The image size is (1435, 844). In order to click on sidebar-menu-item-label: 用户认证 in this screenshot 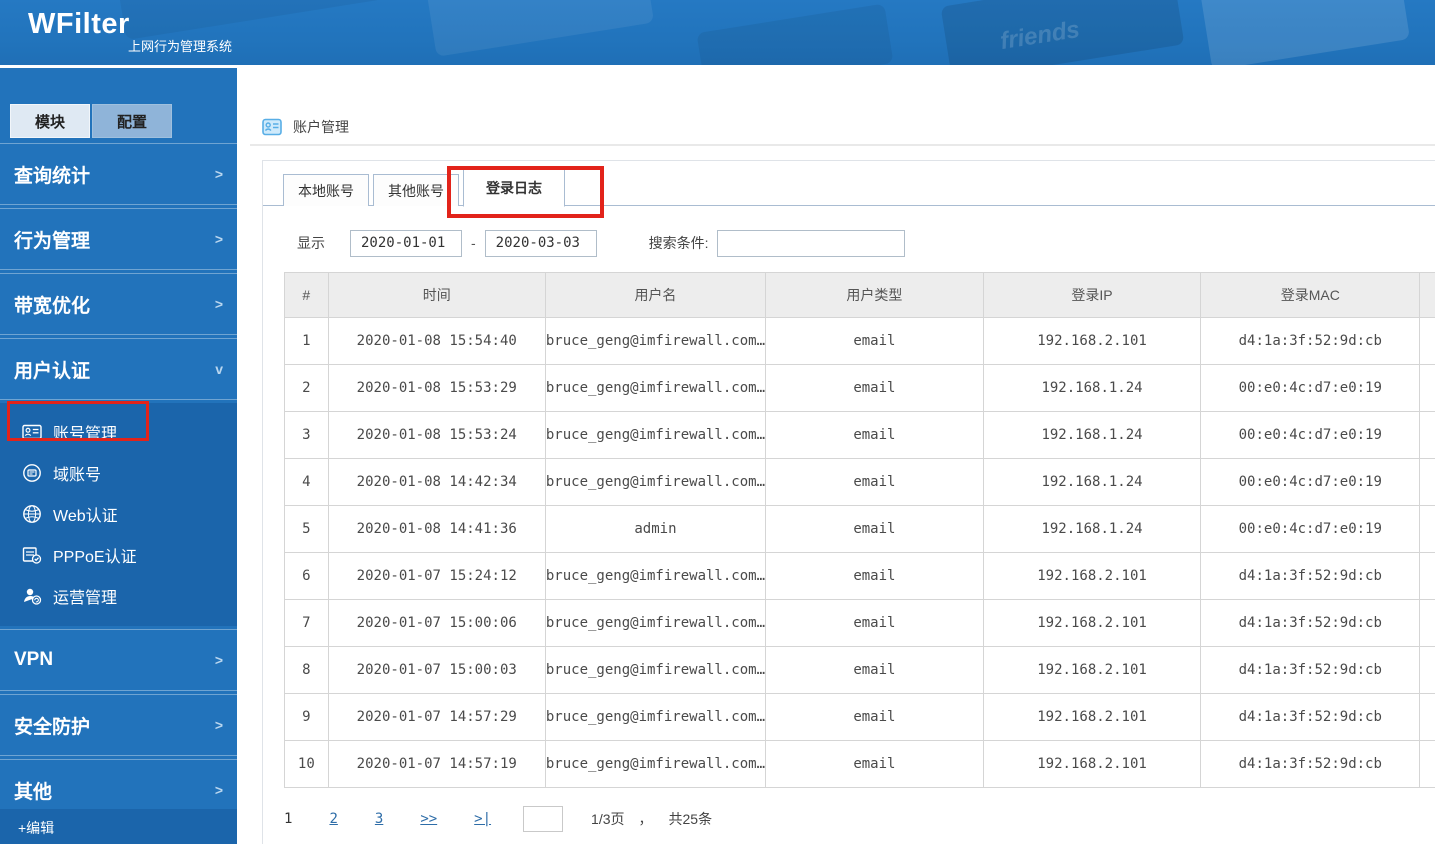, I will do `click(52, 371)`.